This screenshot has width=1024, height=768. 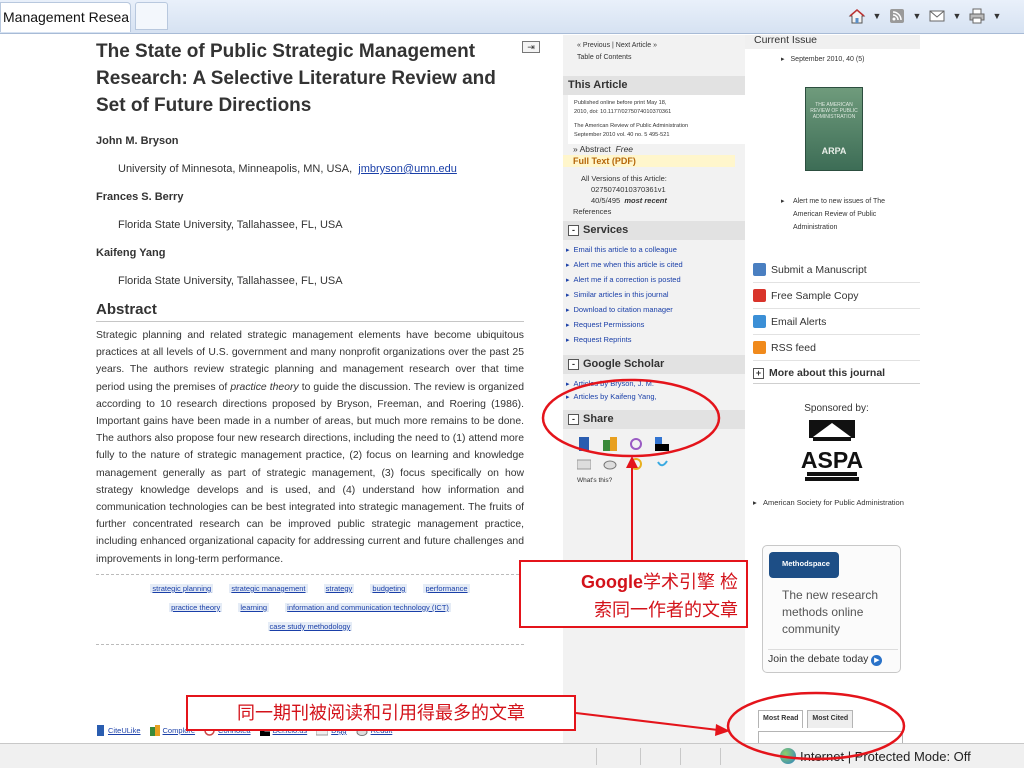 What do you see at coordinates (857, 16) in the screenshot?
I see `home-icon` at bounding box center [857, 16].